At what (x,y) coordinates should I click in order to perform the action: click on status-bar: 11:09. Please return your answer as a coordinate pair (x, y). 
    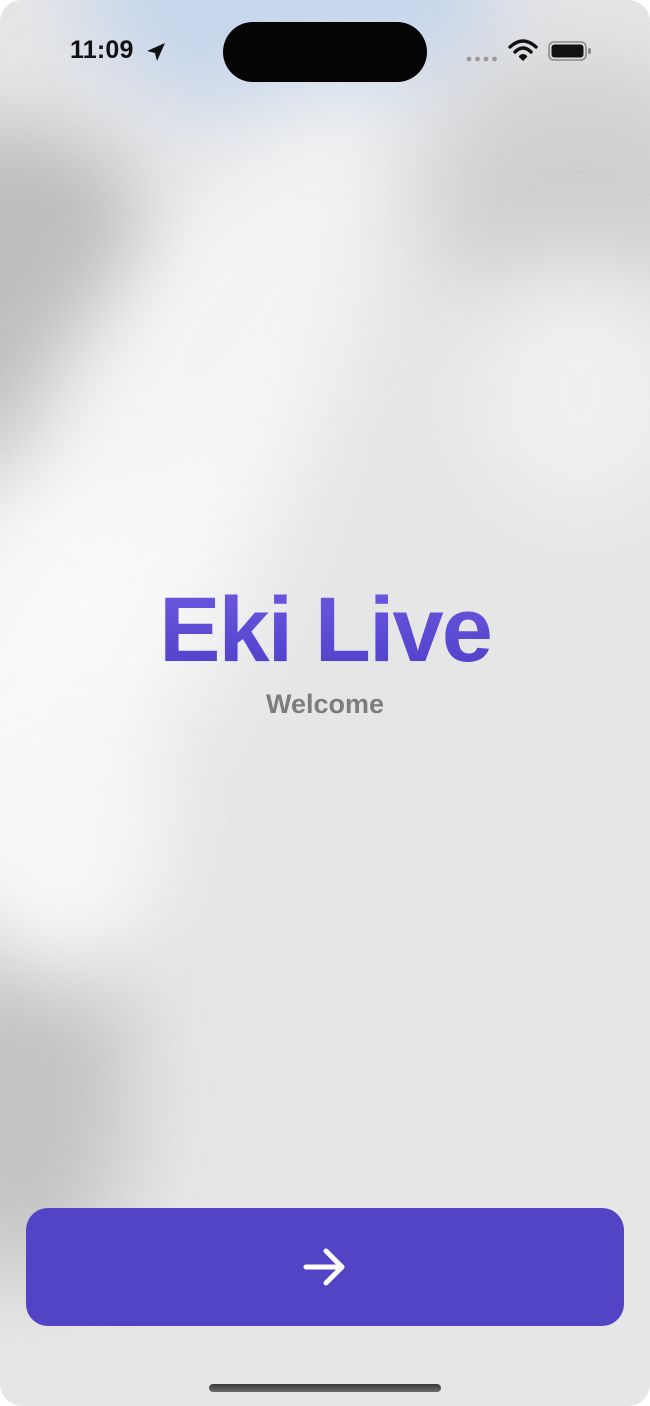
    Looking at the image, I should click on (325, 50).